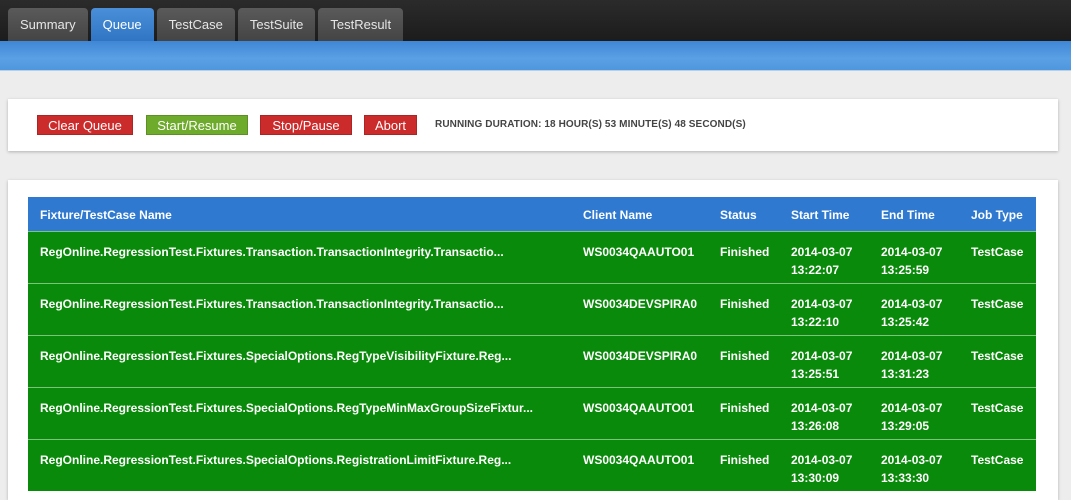  Describe the element at coordinates (921, 313) in the screenshot. I see `cell-end-time: 2014-03-07 13:25:42` at that location.